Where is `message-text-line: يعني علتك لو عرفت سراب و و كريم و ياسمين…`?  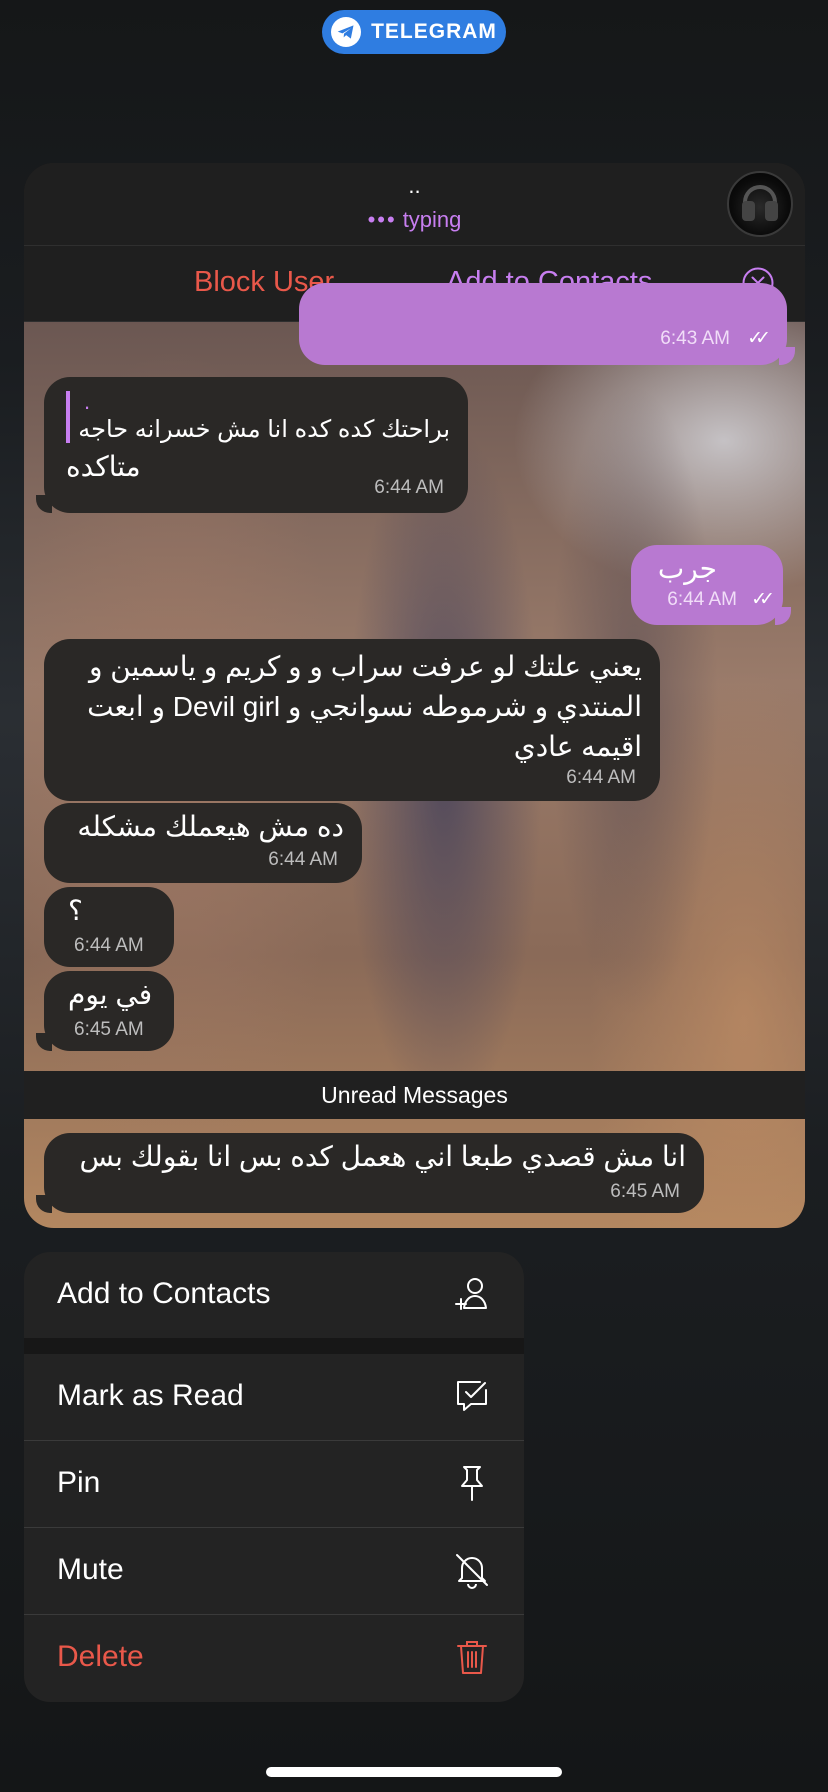
message-text-line: يعني علتك لو عرفت سراب و و كريم و ياسمين… is located at coordinates (365, 666).